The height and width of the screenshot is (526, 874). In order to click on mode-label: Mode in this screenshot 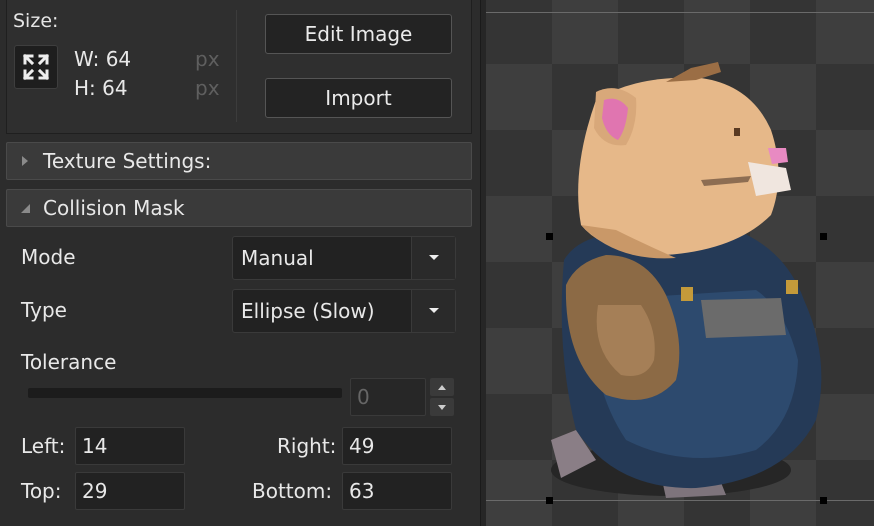, I will do `click(48, 257)`.